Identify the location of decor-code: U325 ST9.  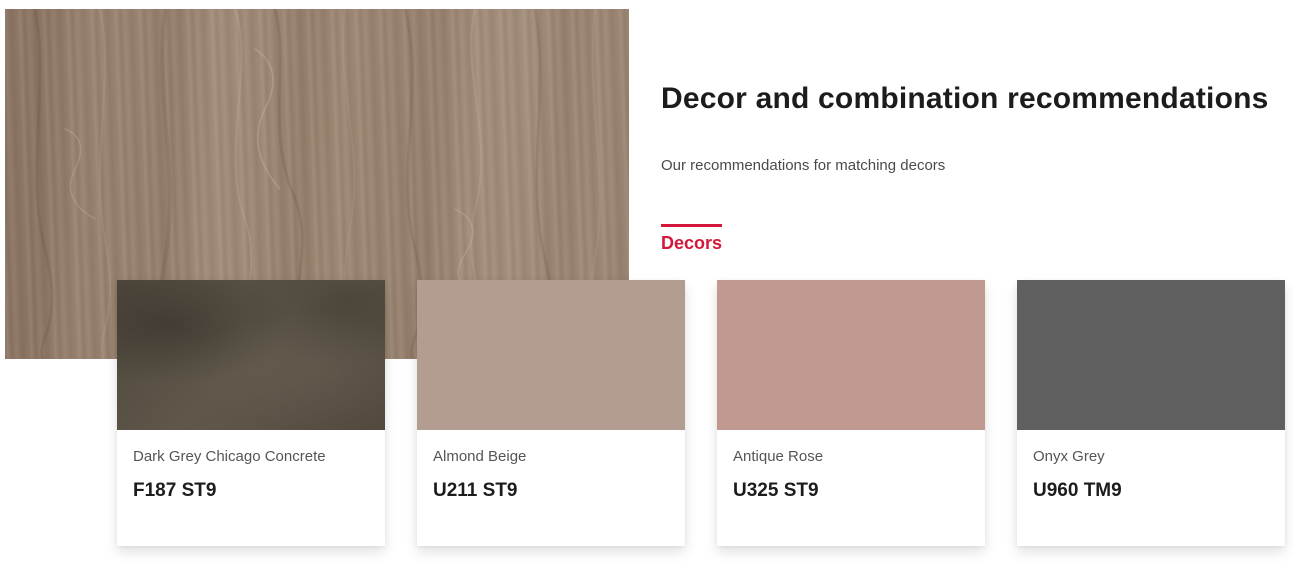
(776, 490).